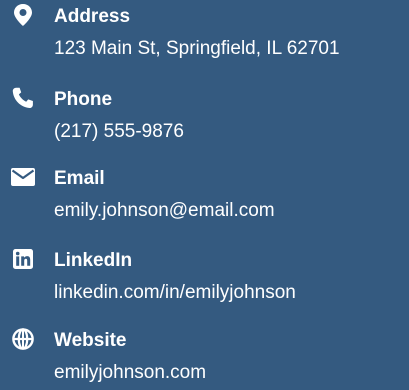  Describe the element at coordinates (23, 259) in the screenshot. I see `linkedin-icon` at that location.